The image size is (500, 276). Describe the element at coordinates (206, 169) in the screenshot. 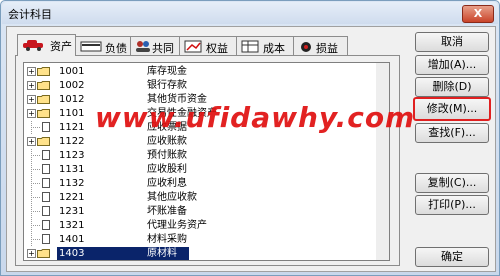

I see `tree-row: 1131 应收股利` at that location.